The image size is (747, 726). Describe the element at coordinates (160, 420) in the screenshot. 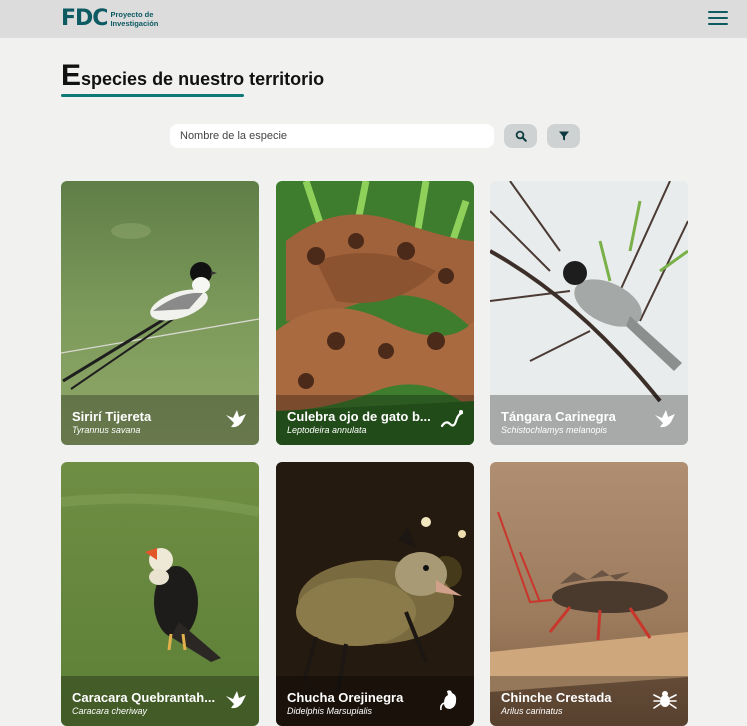

I see `species-caption: Sirirí Tijereta Tyrannus savana` at that location.